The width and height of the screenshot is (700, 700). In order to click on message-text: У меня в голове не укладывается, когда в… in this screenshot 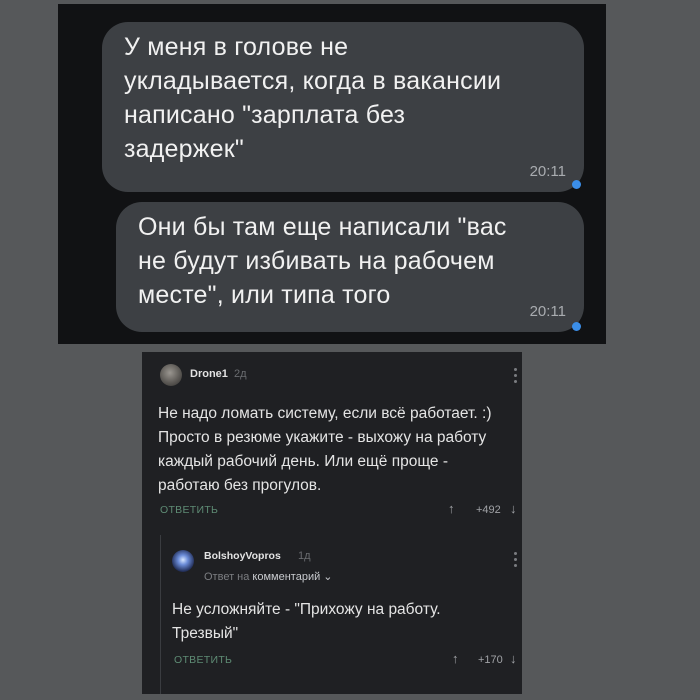, I will do `click(313, 98)`.